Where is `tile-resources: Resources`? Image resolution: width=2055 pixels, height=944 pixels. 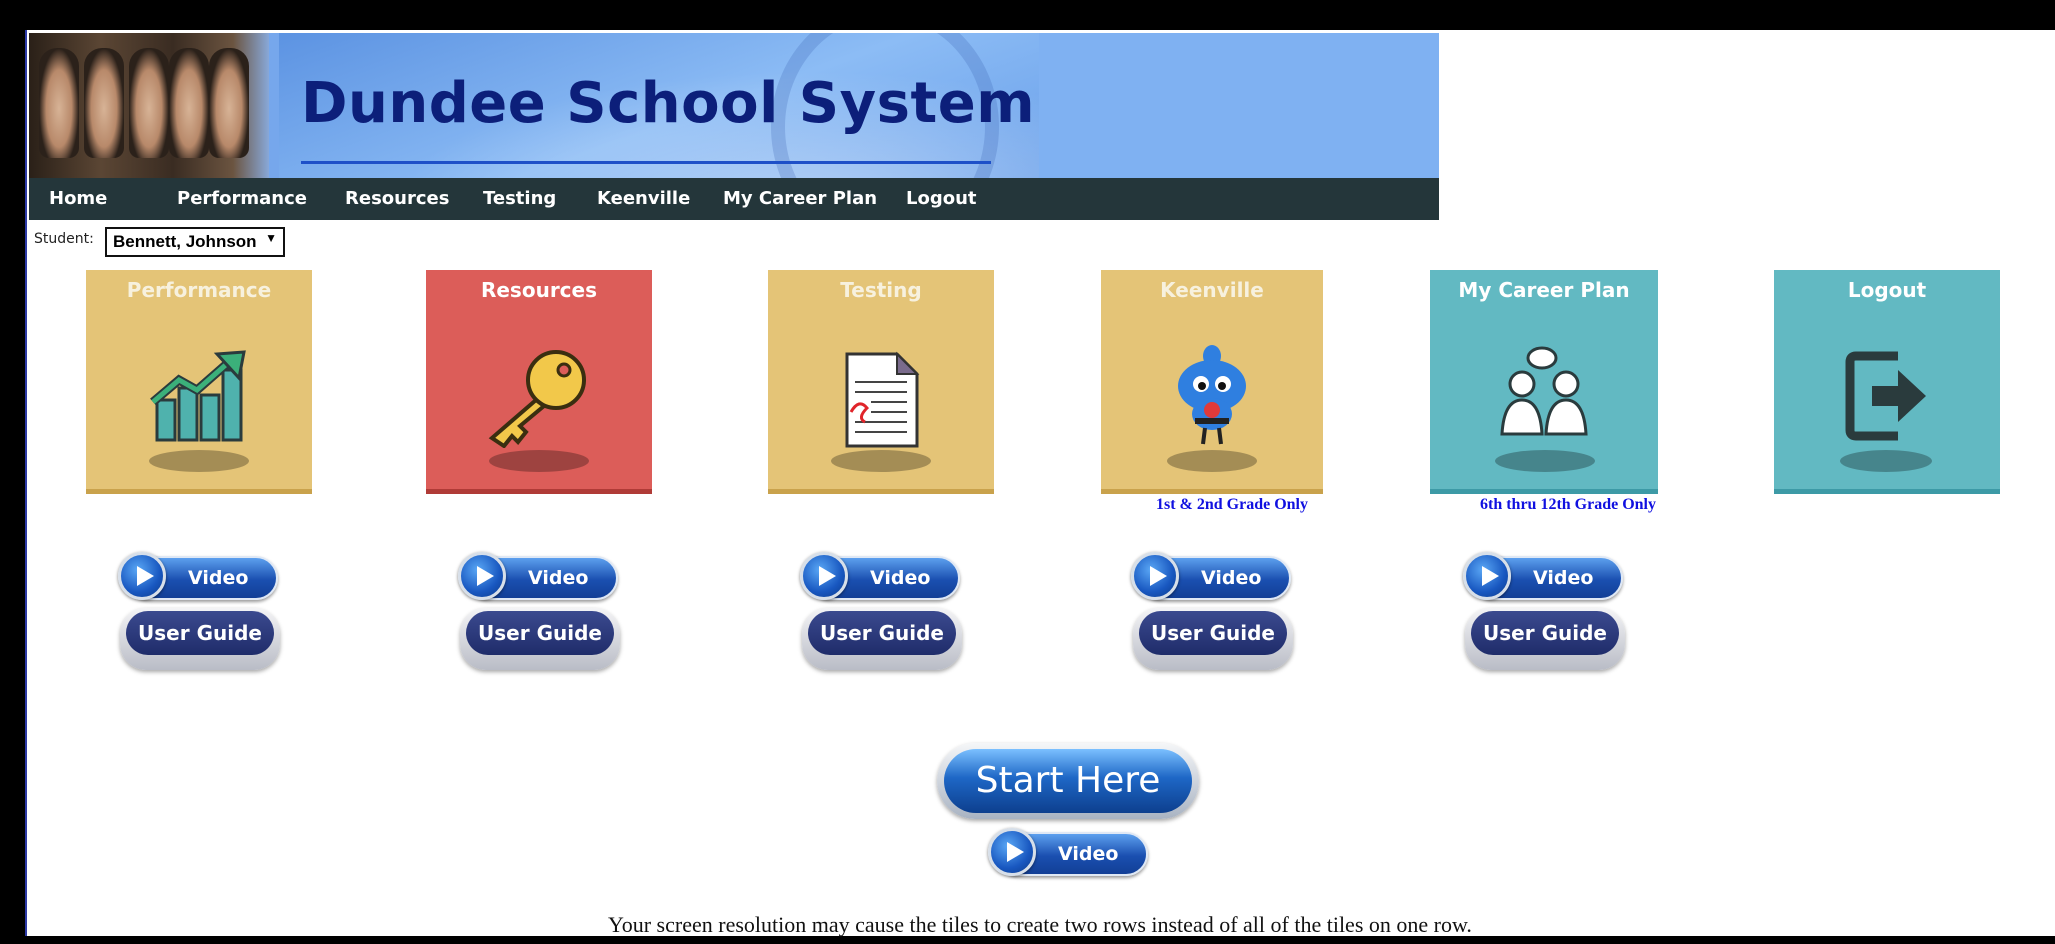 tile-resources: Resources is located at coordinates (539, 382).